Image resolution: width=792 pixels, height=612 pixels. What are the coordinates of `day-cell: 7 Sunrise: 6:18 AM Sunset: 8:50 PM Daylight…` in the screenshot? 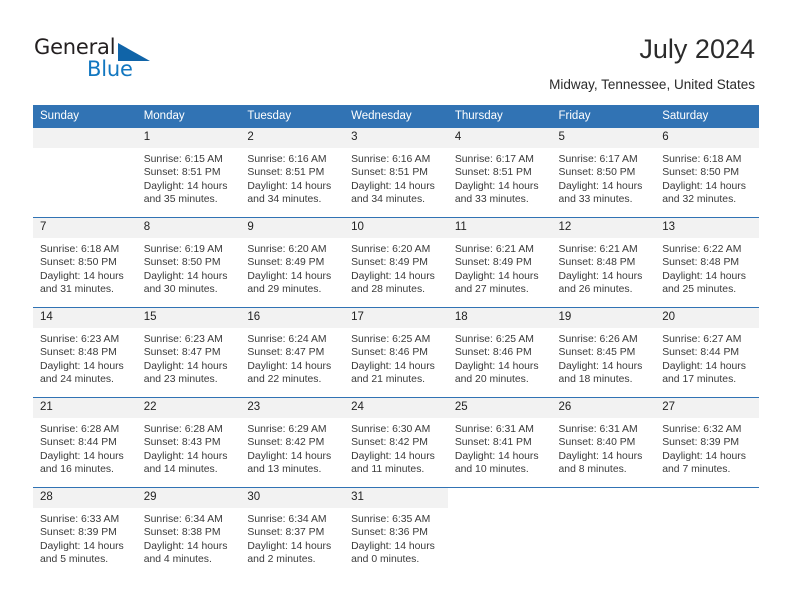 It's located at (85, 262).